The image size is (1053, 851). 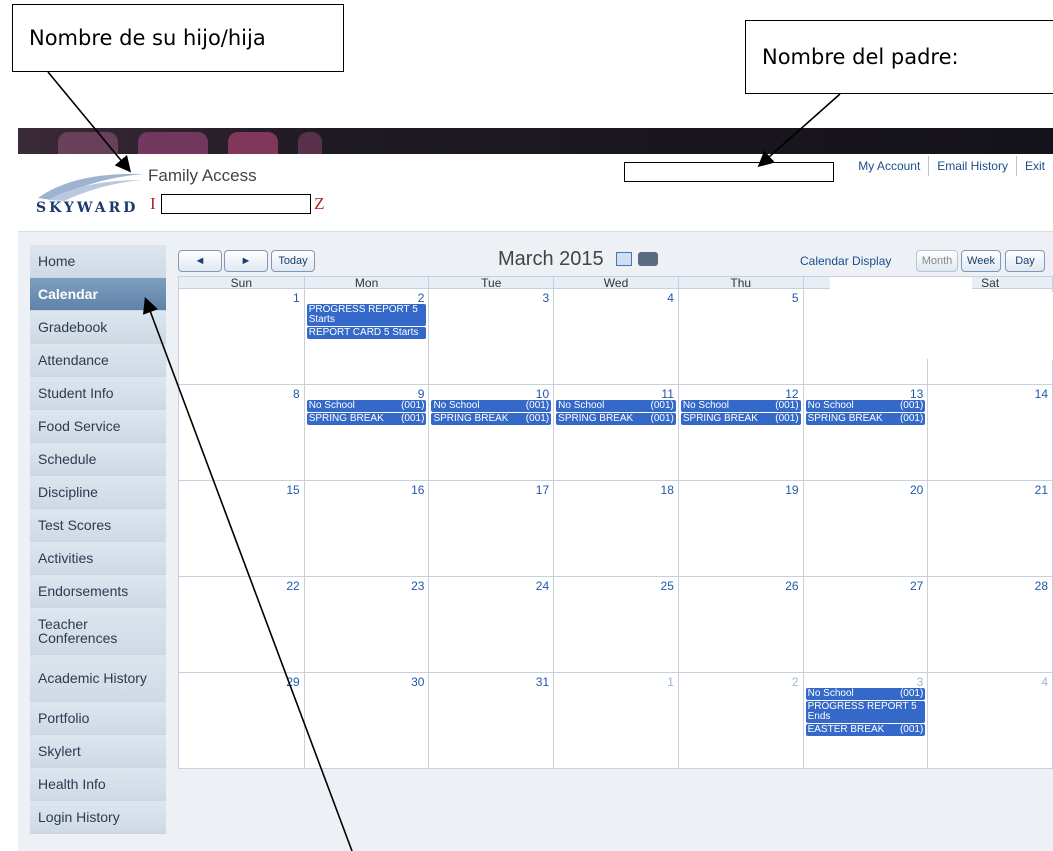 I want to click on sidebar-item-schedule: Schedule, so click(x=98, y=459).